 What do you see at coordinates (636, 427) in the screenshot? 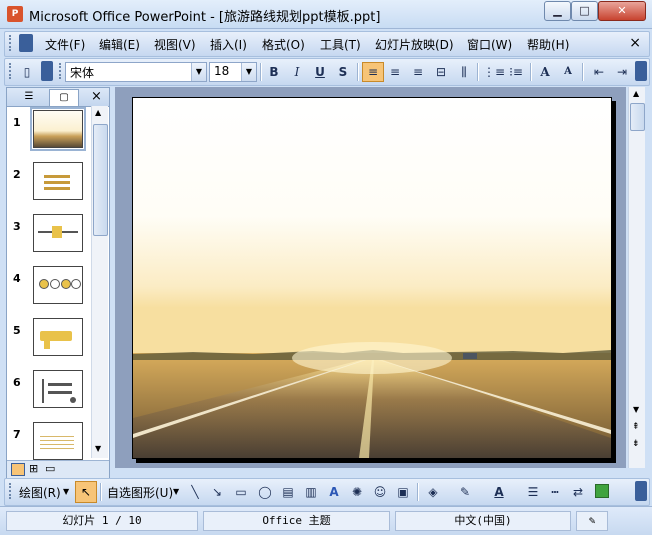
I see `previous-slide-icon: ⇞` at bounding box center [636, 427].